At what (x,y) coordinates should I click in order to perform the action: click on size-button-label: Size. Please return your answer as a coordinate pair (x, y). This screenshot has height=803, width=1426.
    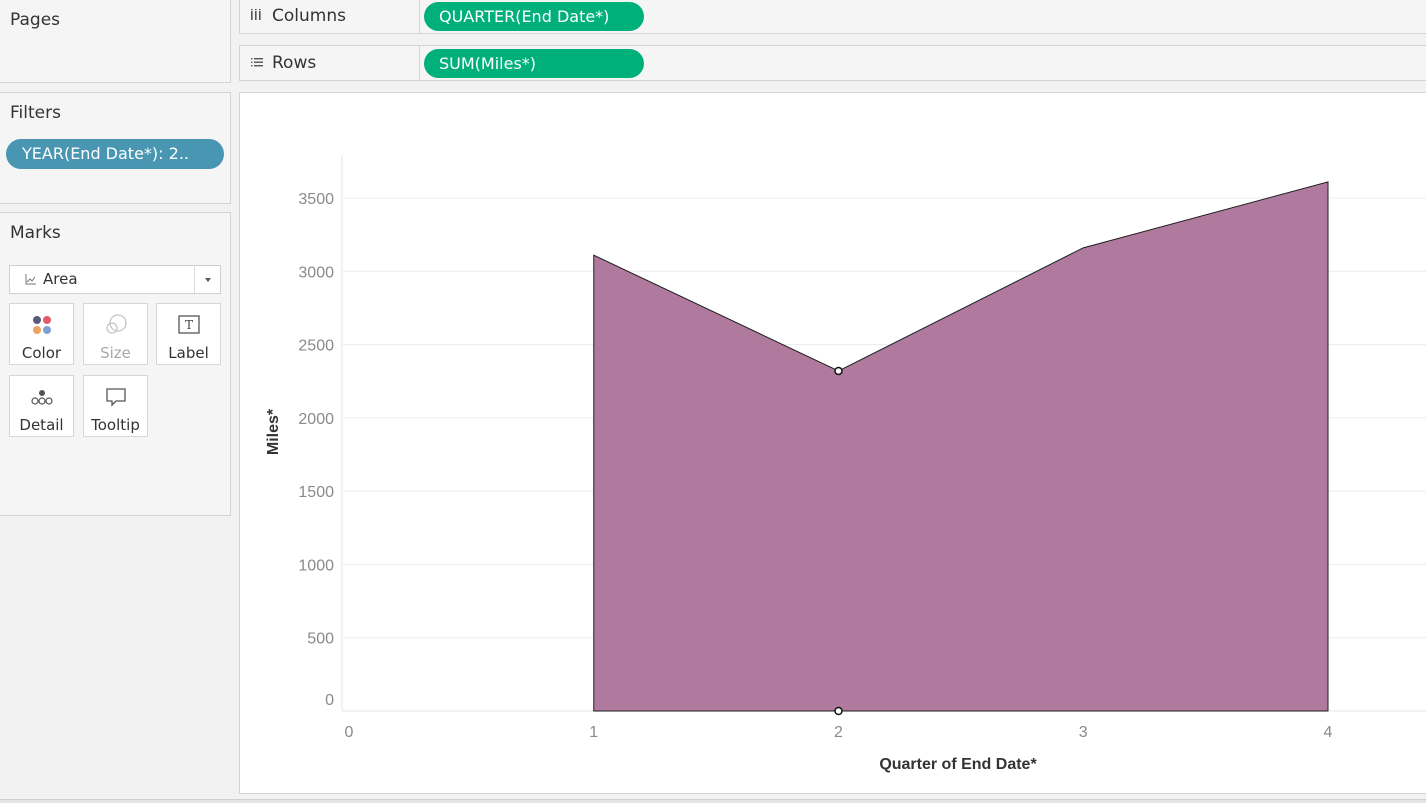
    Looking at the image, I should click on (115, 353).